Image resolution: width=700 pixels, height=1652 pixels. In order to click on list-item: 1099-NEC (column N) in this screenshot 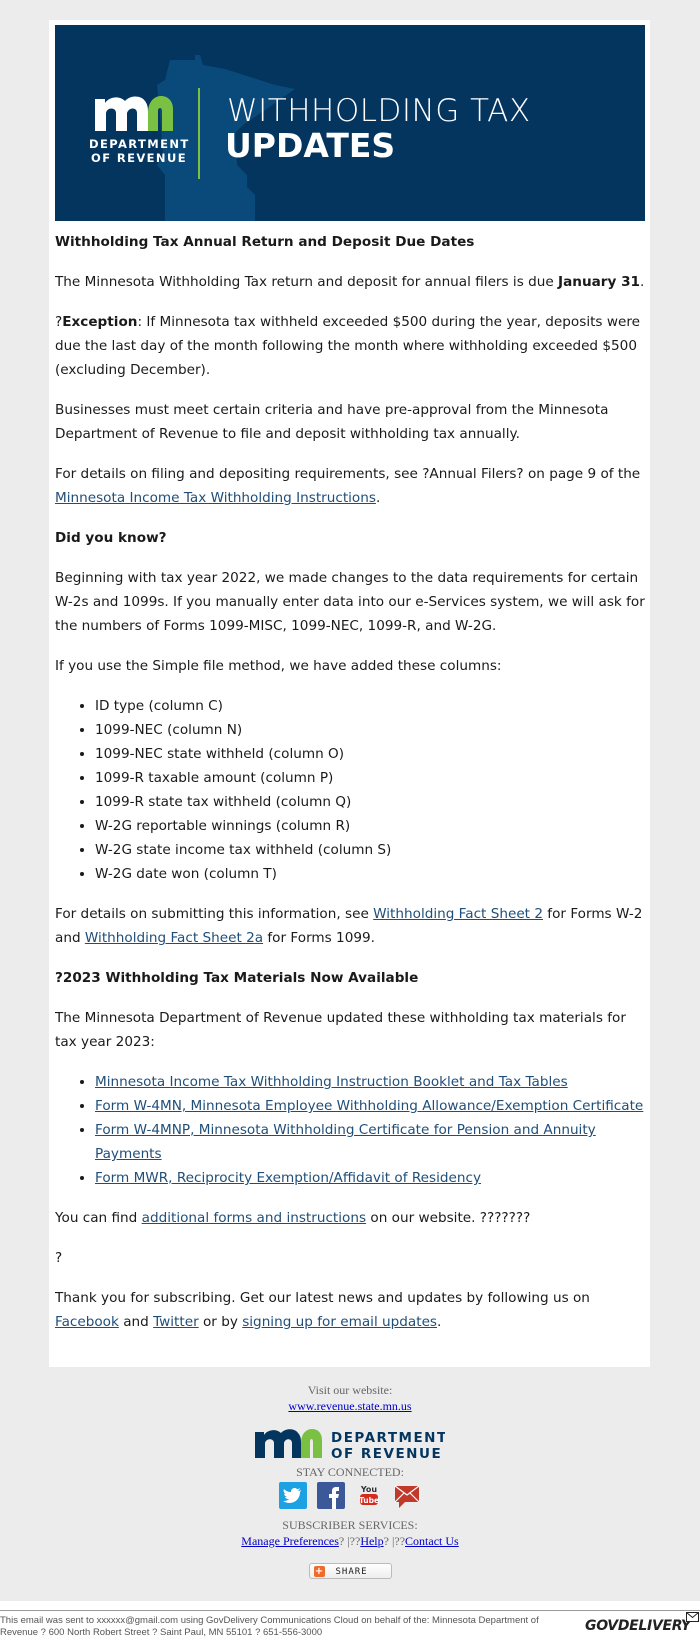, I will do `click(370, 730)`.